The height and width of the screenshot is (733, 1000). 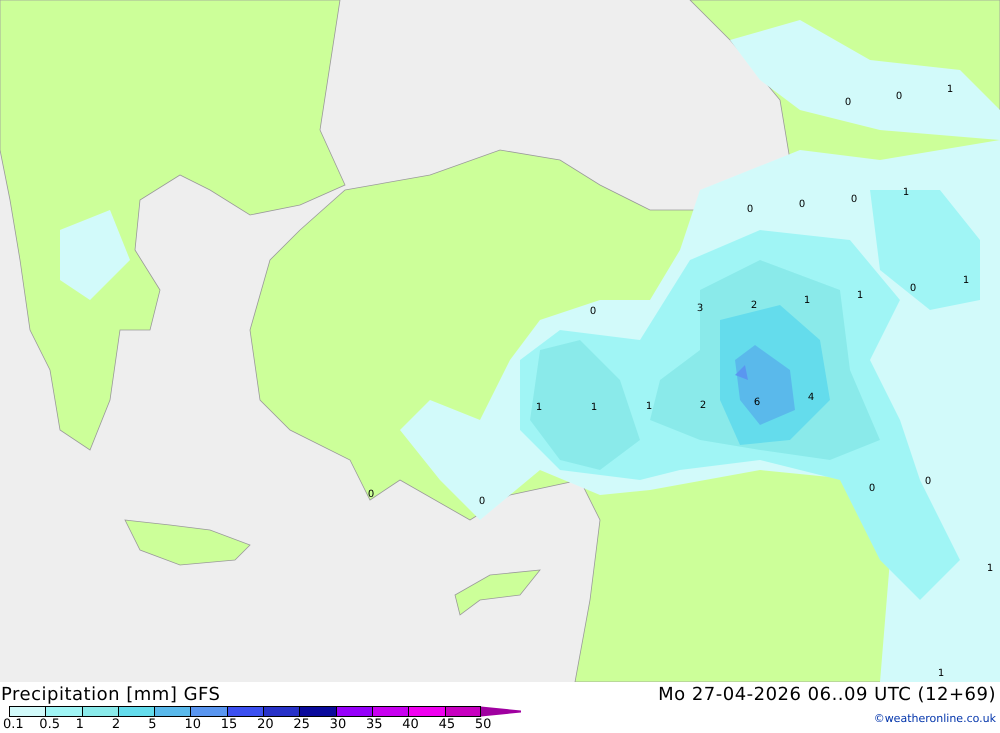 What do you see at coordinates (827, 694) in the screenshot?
I see `valid-time: Mo 27-04-2026 06..09 UTC (12+69)` at bounding box center [827, 694].